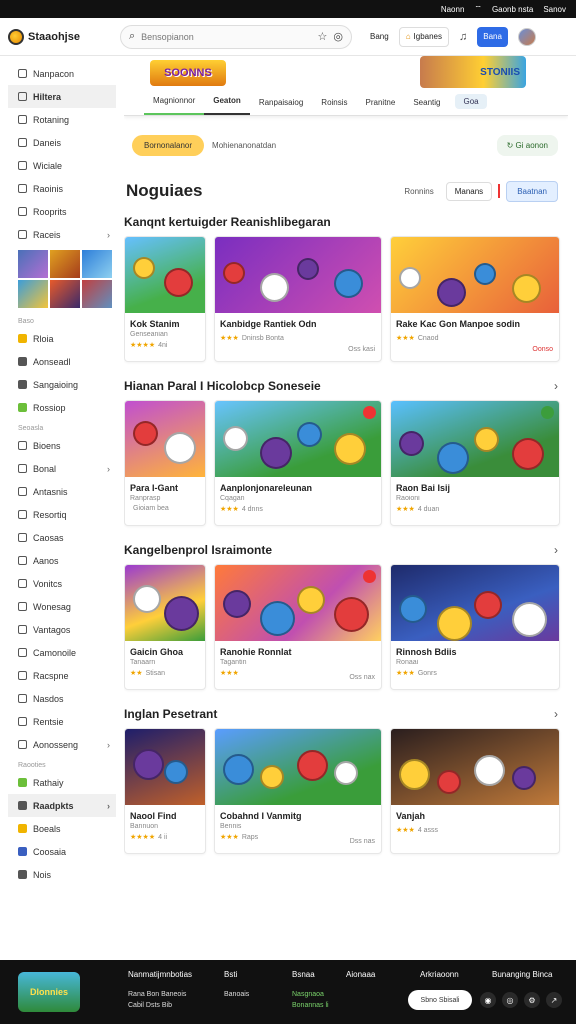  What do you see at coordinates (440, 1000) in the screenshot?
I see `footer-search-button: Sbno Sbisali` at bounding box center [440, 1000].